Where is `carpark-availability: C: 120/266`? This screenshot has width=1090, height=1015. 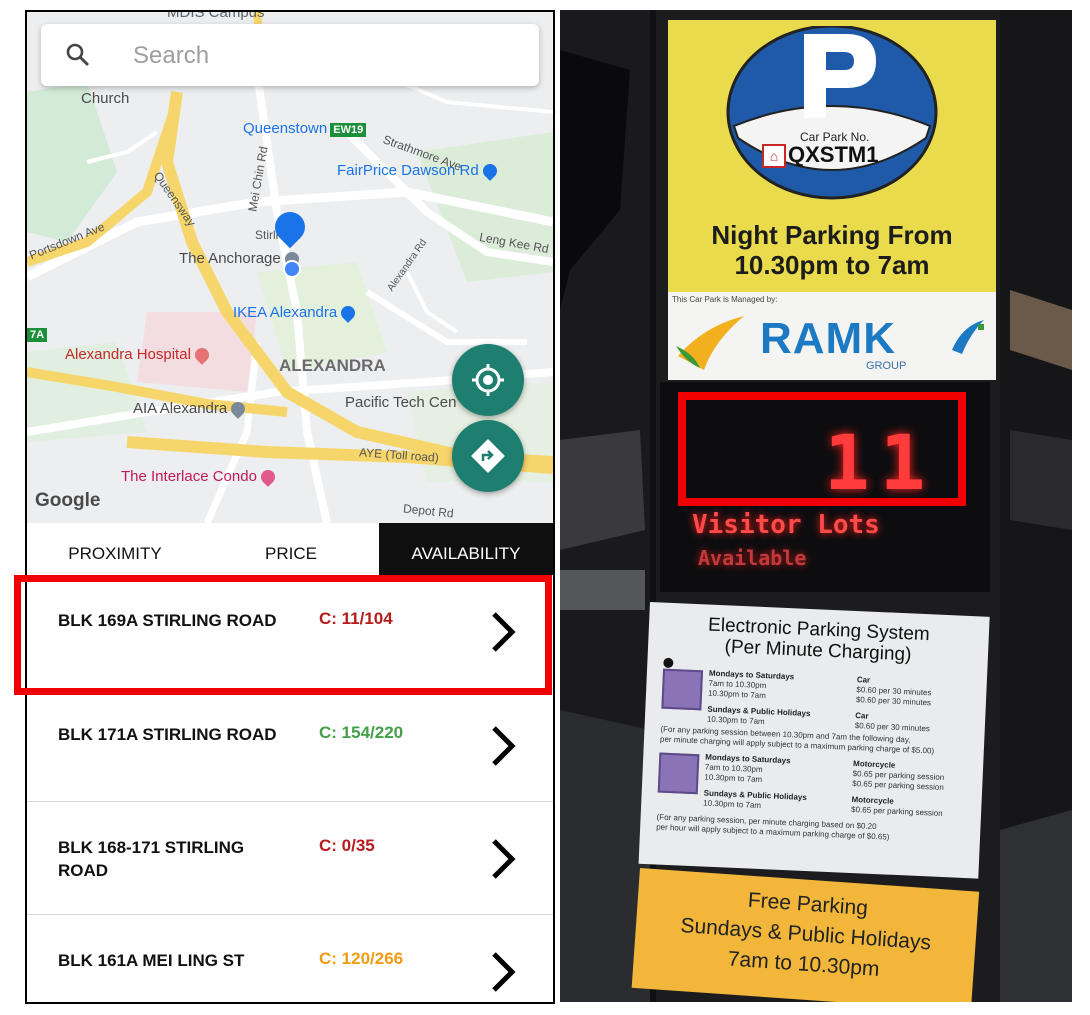
carpark-availability: C: 120/266 is located at coordinates (361, 958).